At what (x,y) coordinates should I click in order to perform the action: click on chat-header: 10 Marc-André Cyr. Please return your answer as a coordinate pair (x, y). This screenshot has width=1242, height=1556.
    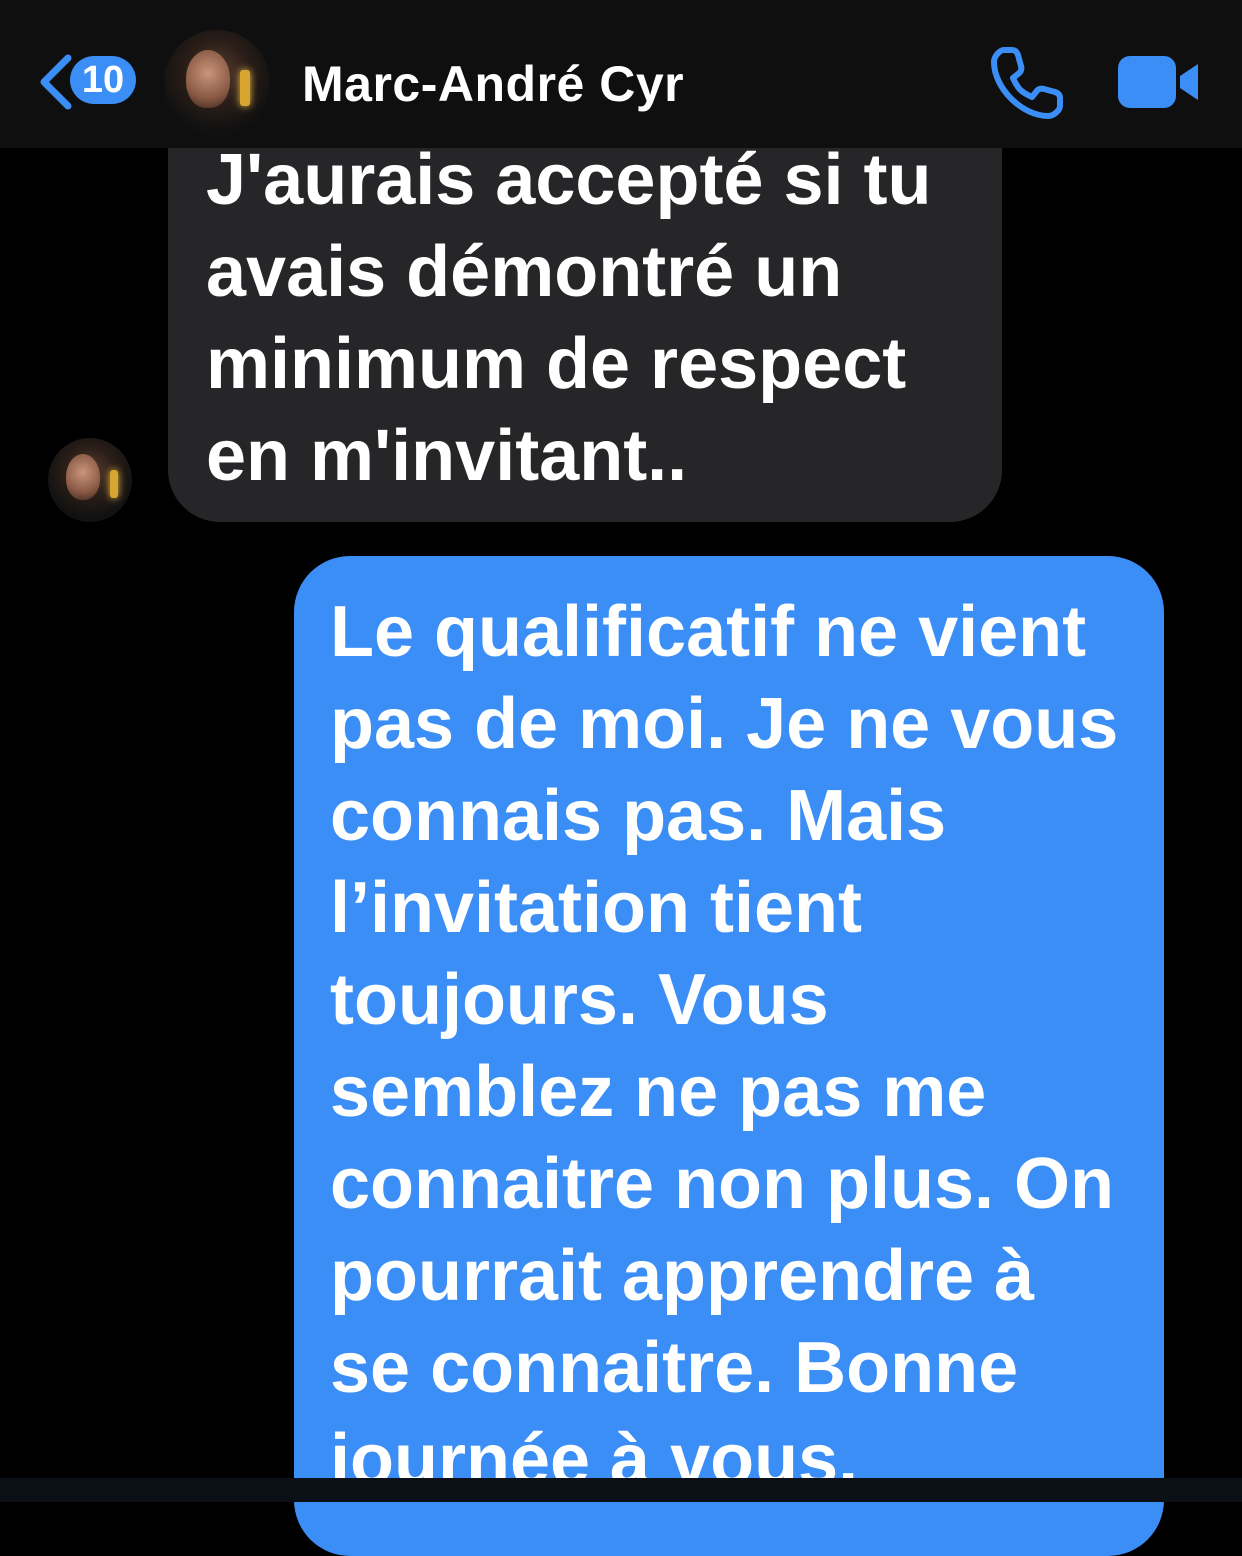
    Looking at the image, I should click on (621, 74).